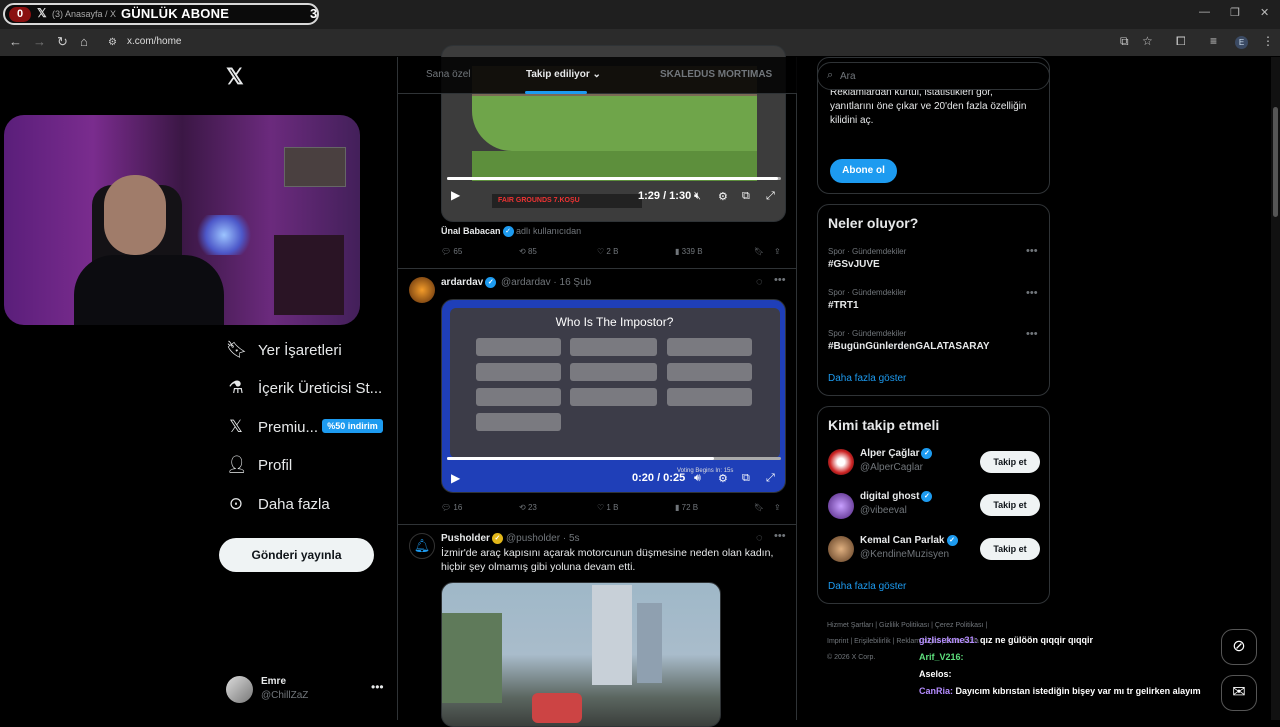 The image size is (1280, 727). What do you see at coordinates (1264, 12) in the screenshot?
I see `close-window-icon: ✕` at bounding box center [1264, 12].